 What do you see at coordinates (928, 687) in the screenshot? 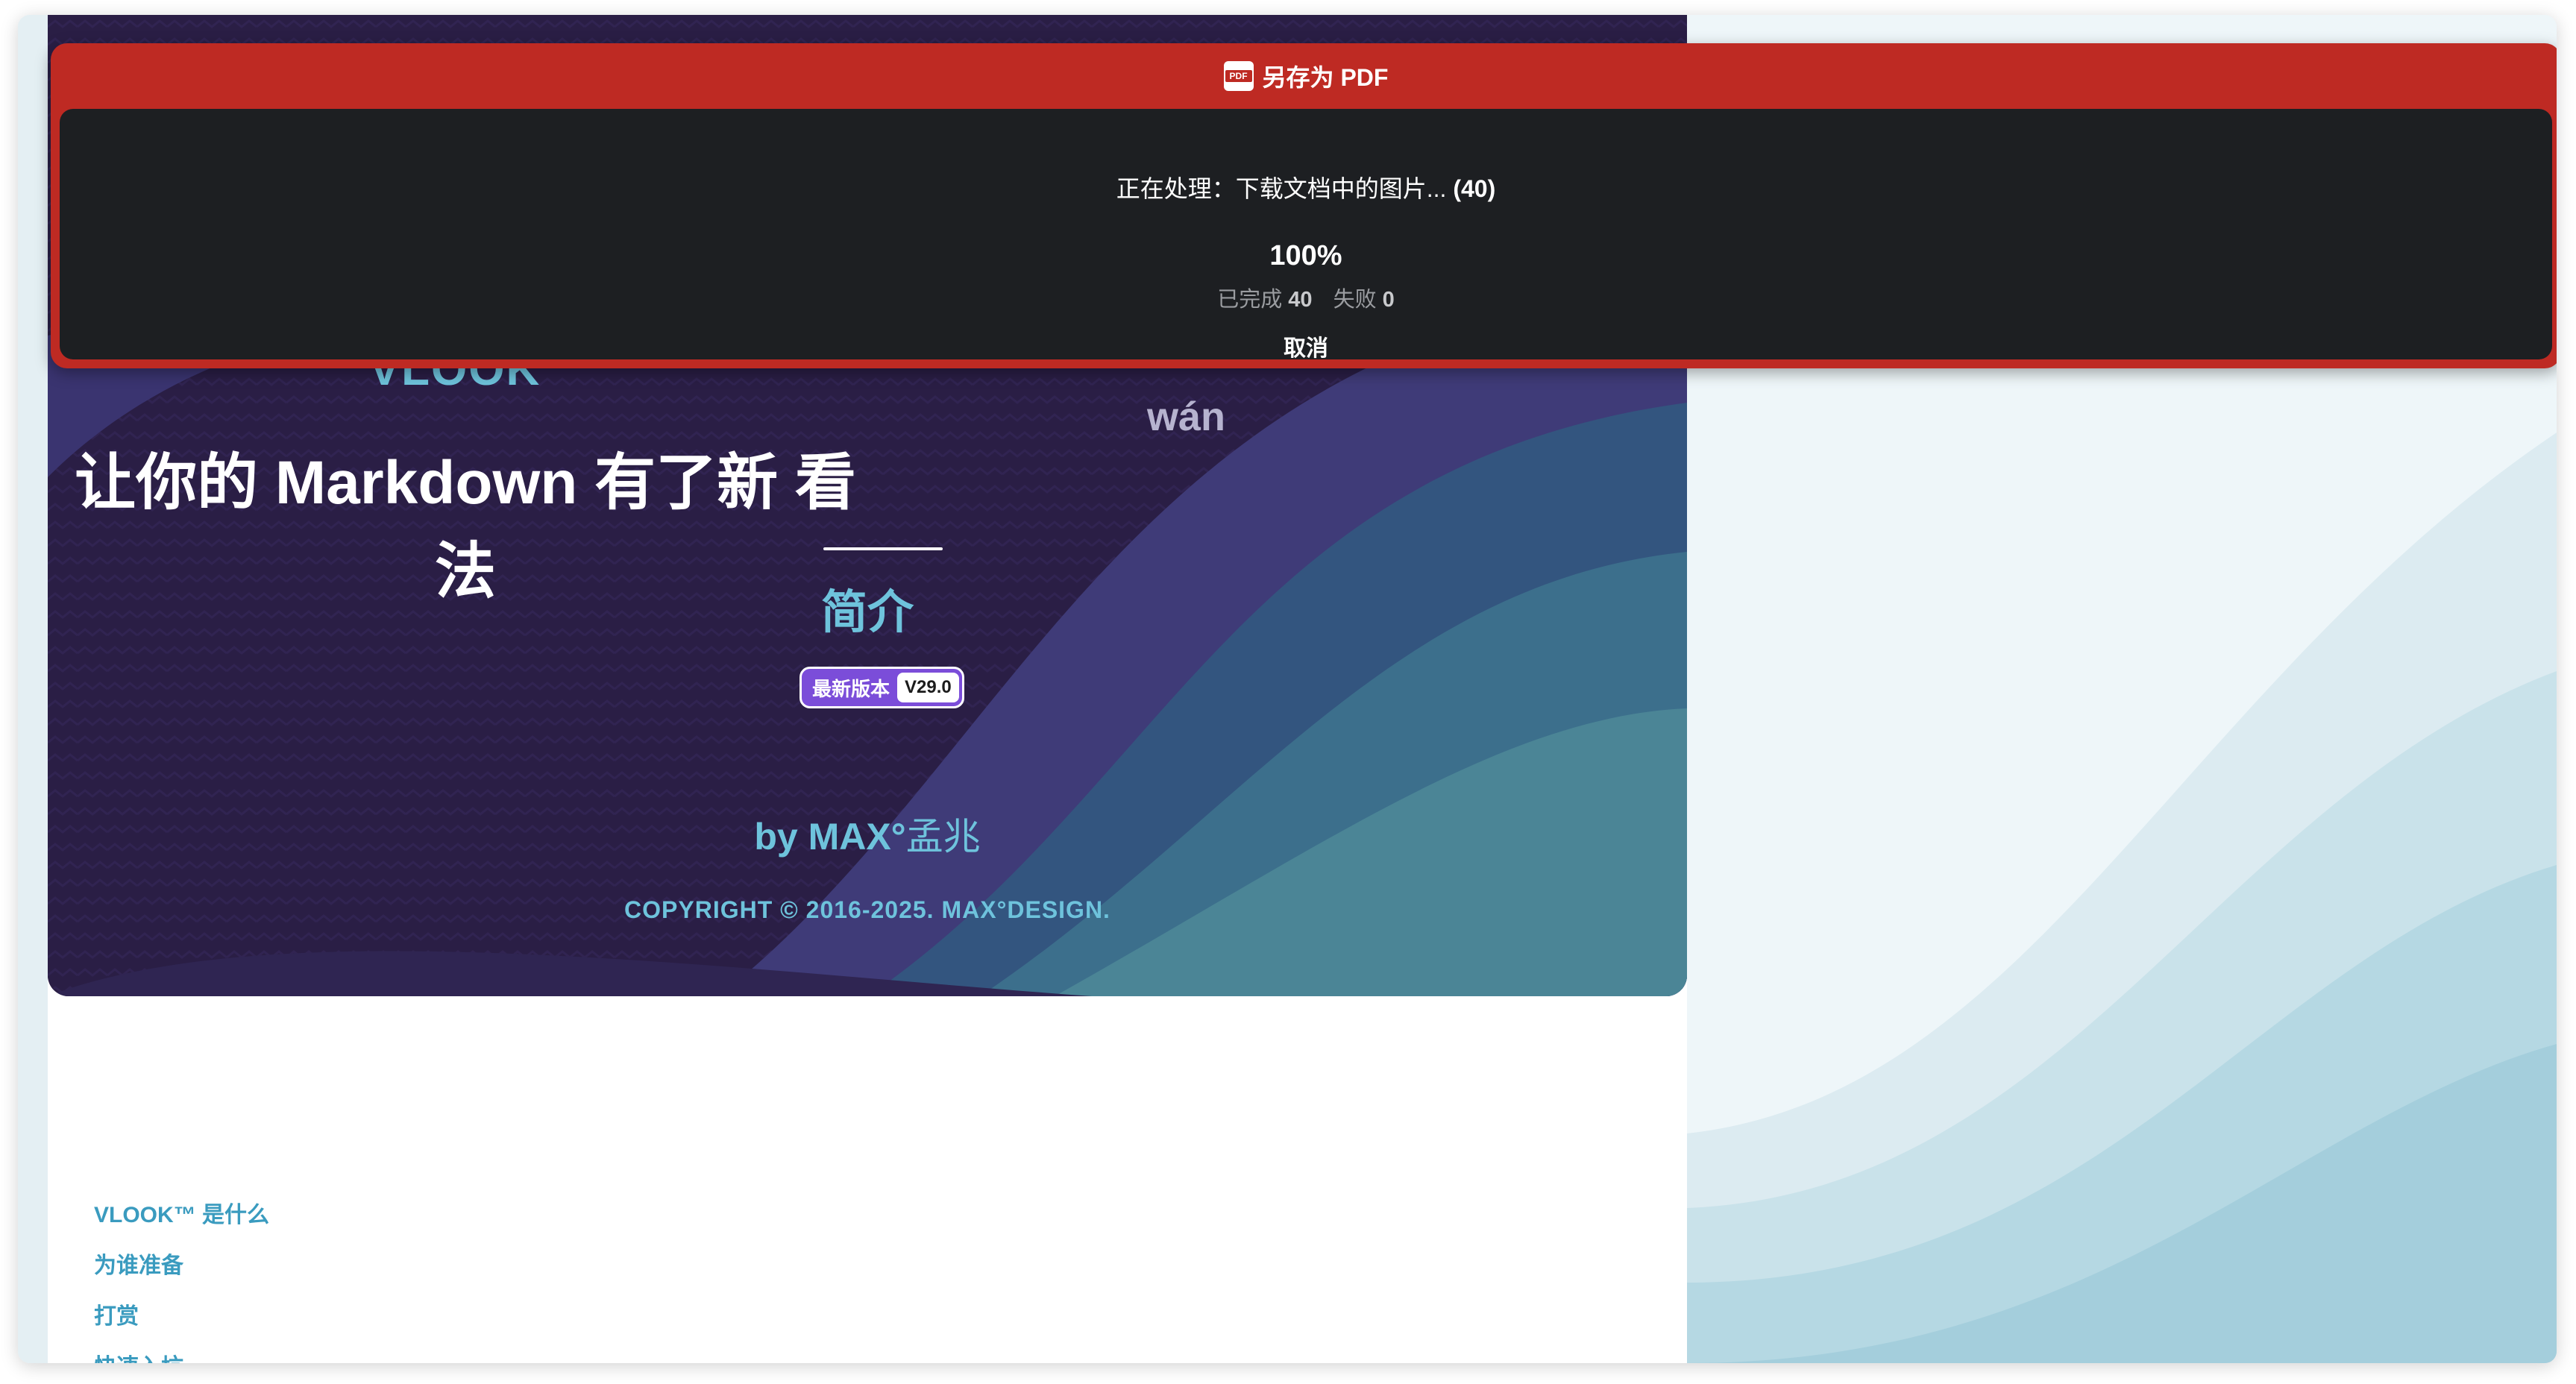
I see `version-badge-value: V29.0` at bounding box center [928, 687].